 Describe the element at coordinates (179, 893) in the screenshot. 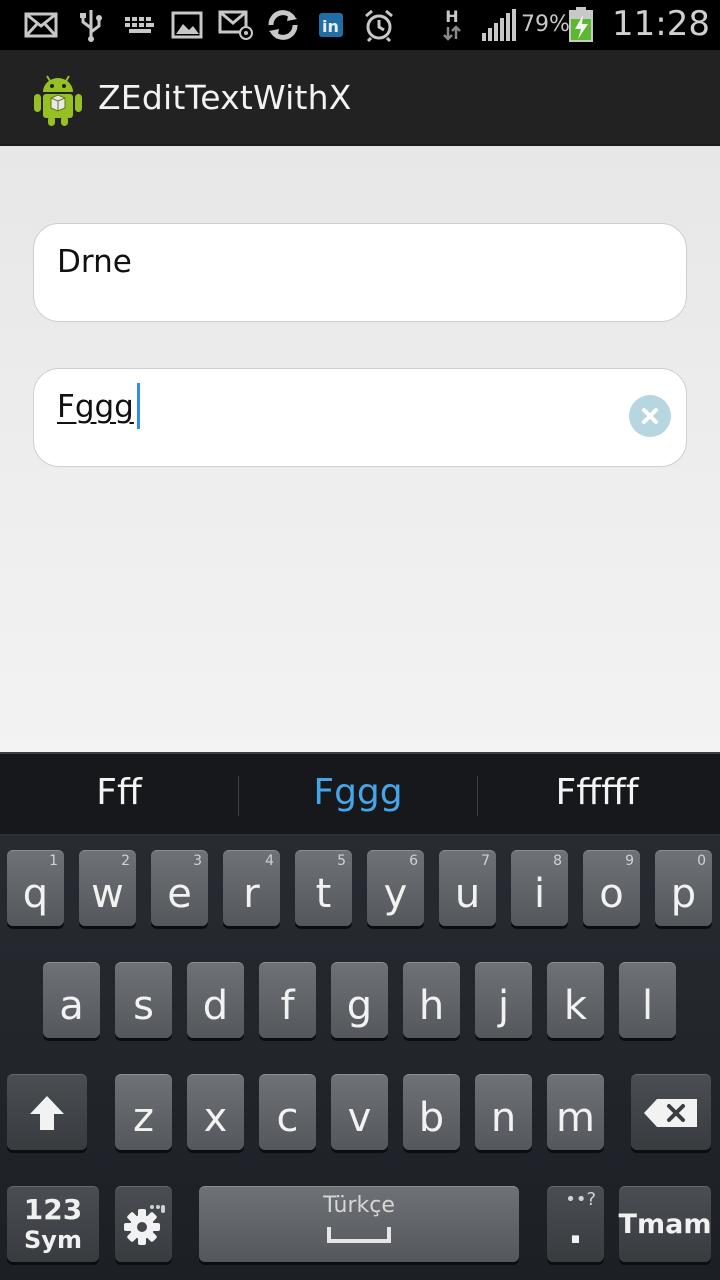

I see `key-label: e` at that location.